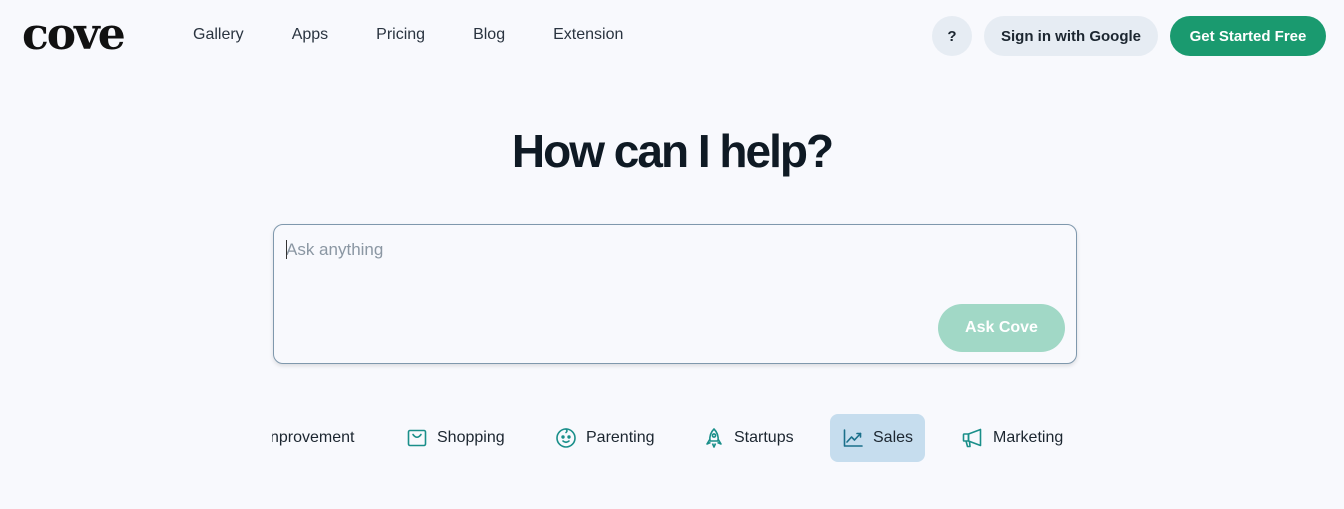  Describe the element at coordinates (714, 438) in the screenshot. I see `rocket-icon` at that location.